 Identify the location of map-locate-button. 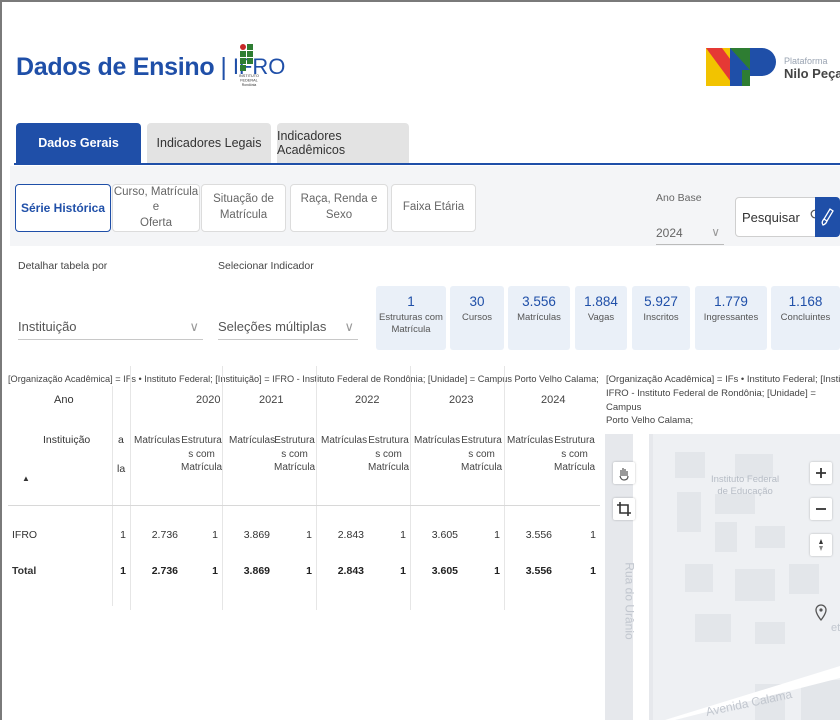
(821, 613).